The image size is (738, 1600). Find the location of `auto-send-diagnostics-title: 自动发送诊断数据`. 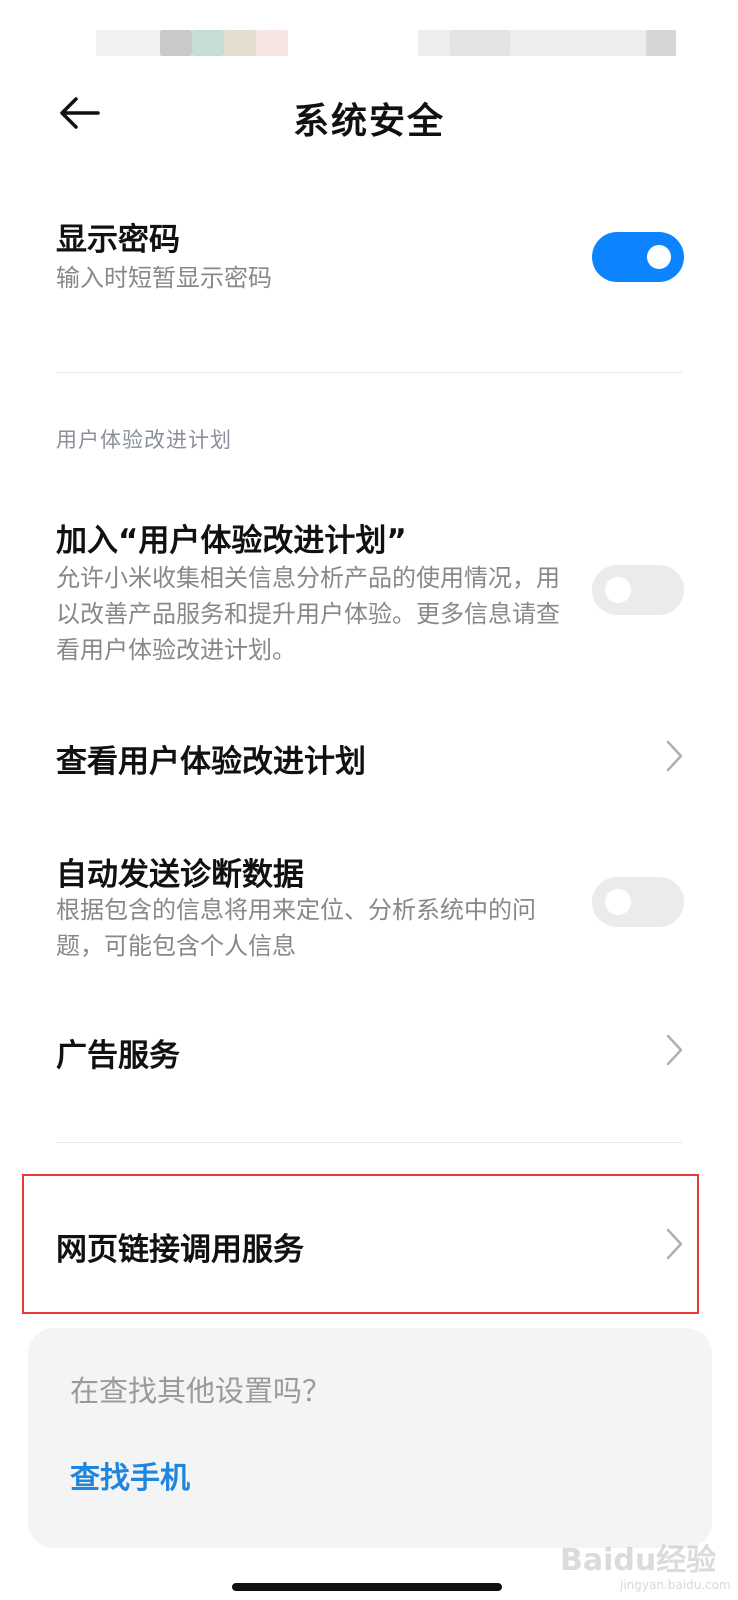

auto-send-diagnostics-title: 自动发送诊断数据 is located at coordinates (180, 875).